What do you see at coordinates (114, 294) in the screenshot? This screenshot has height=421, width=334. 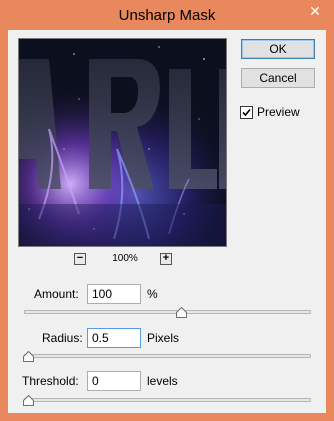 I see `amount-input` at bounding box center [114, 294].